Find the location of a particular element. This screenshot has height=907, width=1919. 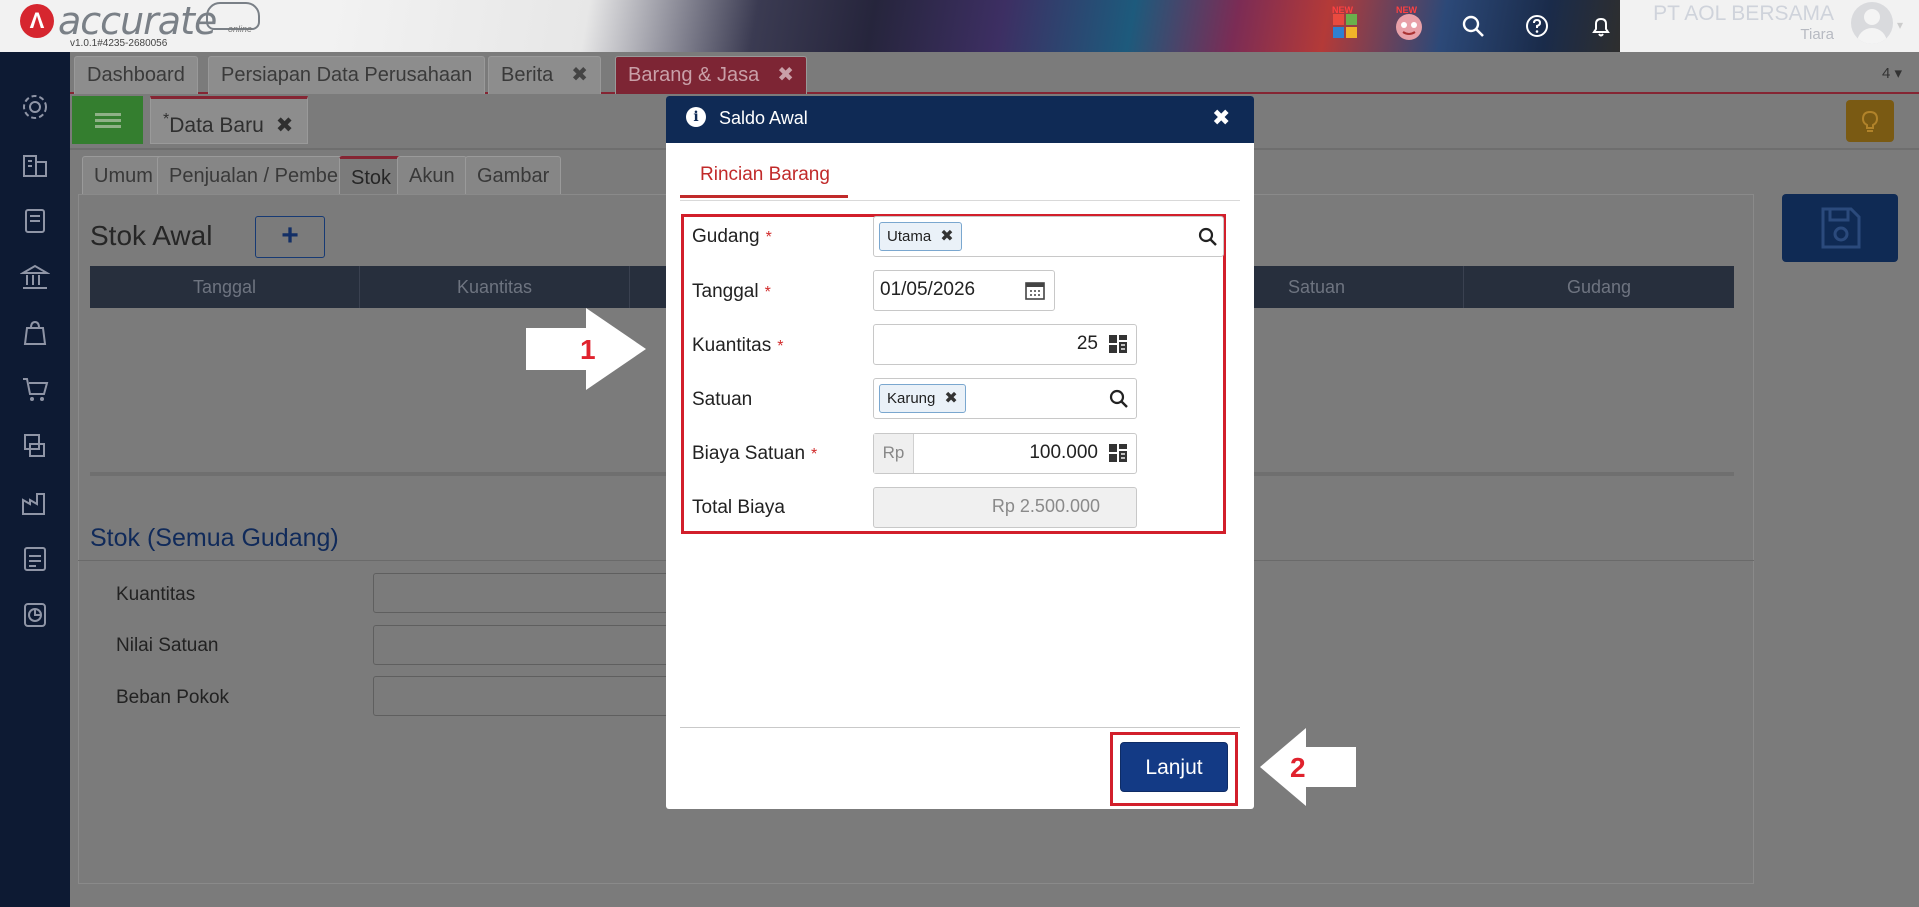

sidebar is located at coordinates (35, 479).